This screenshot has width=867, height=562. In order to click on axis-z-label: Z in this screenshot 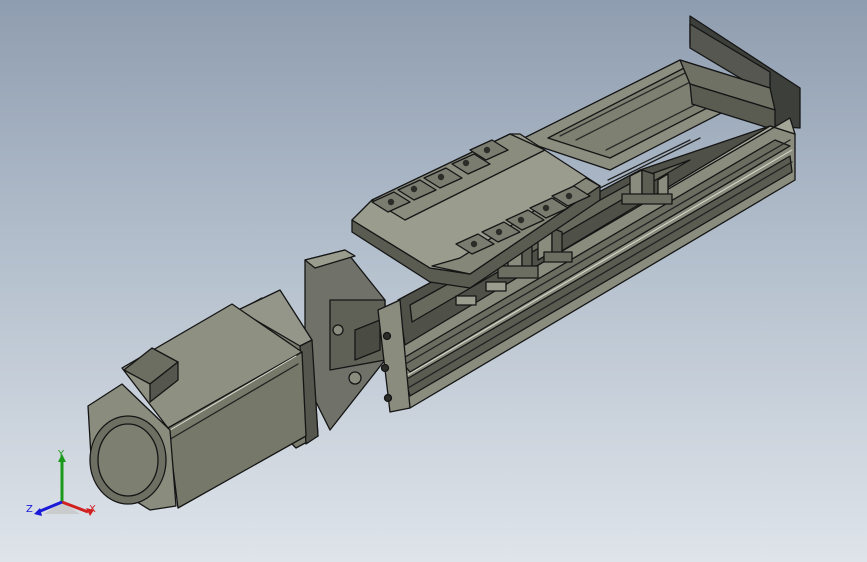, I will do `click(29, 509)`.